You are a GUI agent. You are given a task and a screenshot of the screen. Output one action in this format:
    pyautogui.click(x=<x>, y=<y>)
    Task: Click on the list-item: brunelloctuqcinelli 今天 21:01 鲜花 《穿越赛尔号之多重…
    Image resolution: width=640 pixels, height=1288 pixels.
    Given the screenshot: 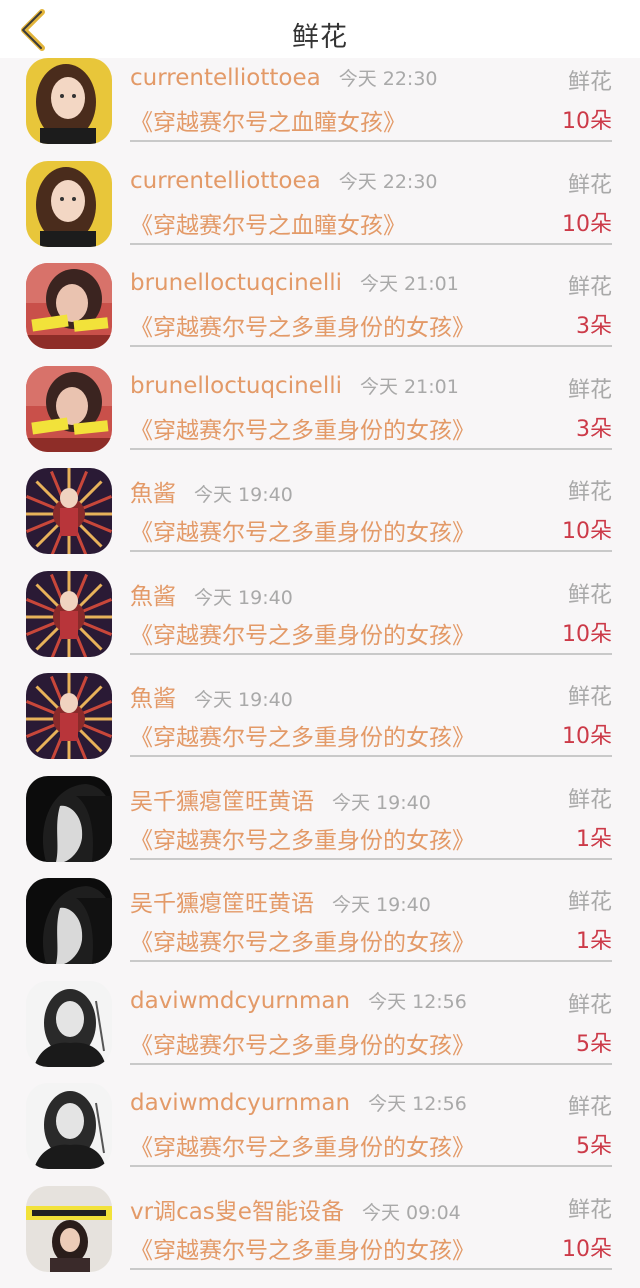 What is the action you would take?
    pyautogui.click(x=320, y=417)
    